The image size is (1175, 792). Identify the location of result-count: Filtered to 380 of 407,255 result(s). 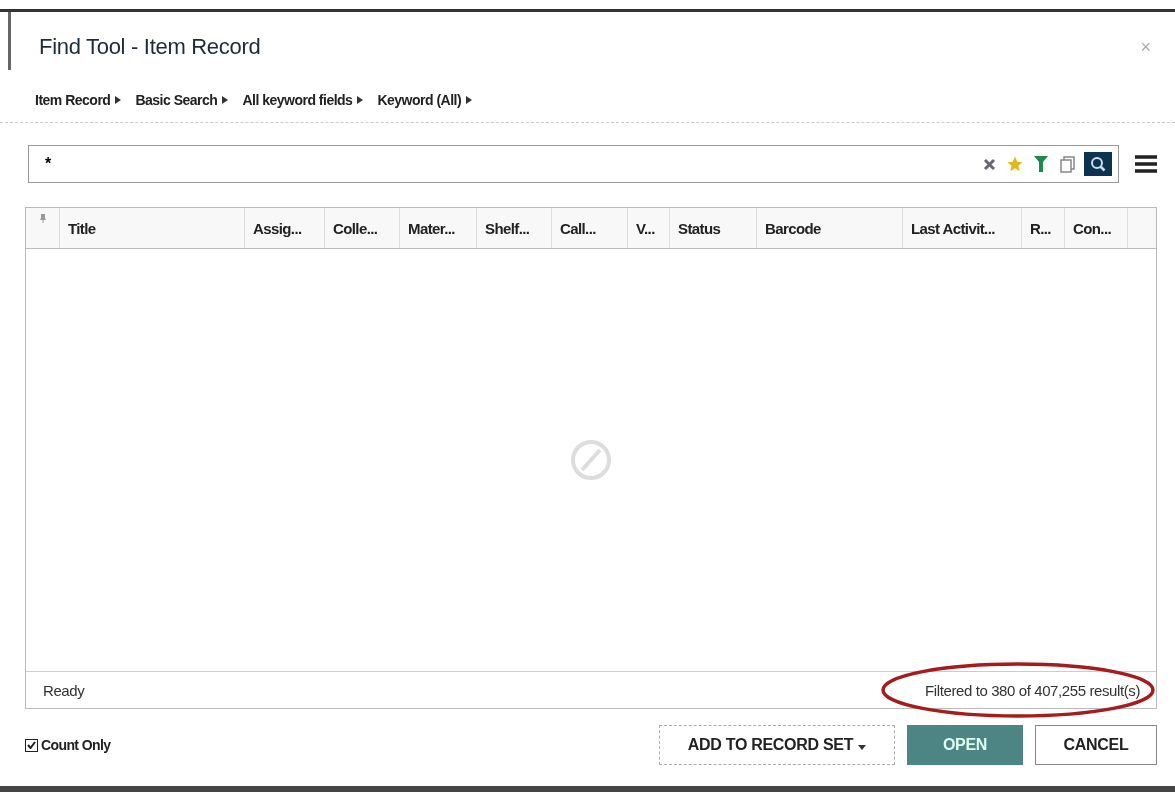
(1032, 690).